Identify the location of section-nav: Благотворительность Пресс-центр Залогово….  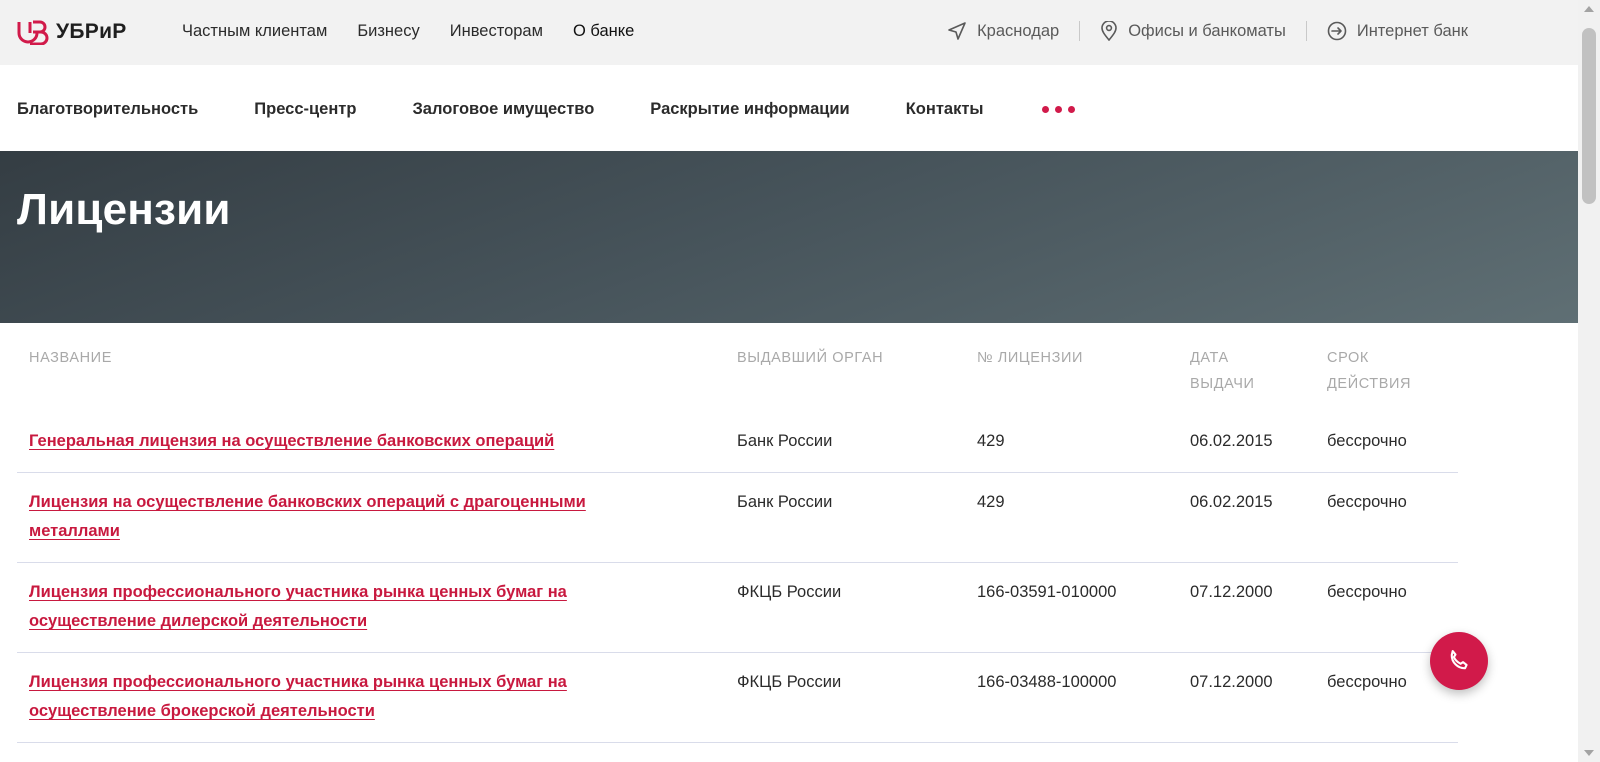
(546, 109).